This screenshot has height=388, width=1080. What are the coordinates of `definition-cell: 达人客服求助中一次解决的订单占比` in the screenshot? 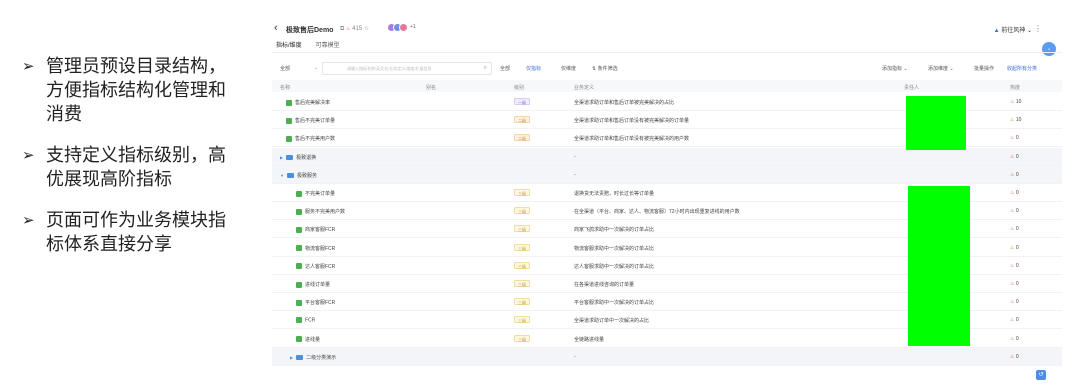 It's located at (614, 266).